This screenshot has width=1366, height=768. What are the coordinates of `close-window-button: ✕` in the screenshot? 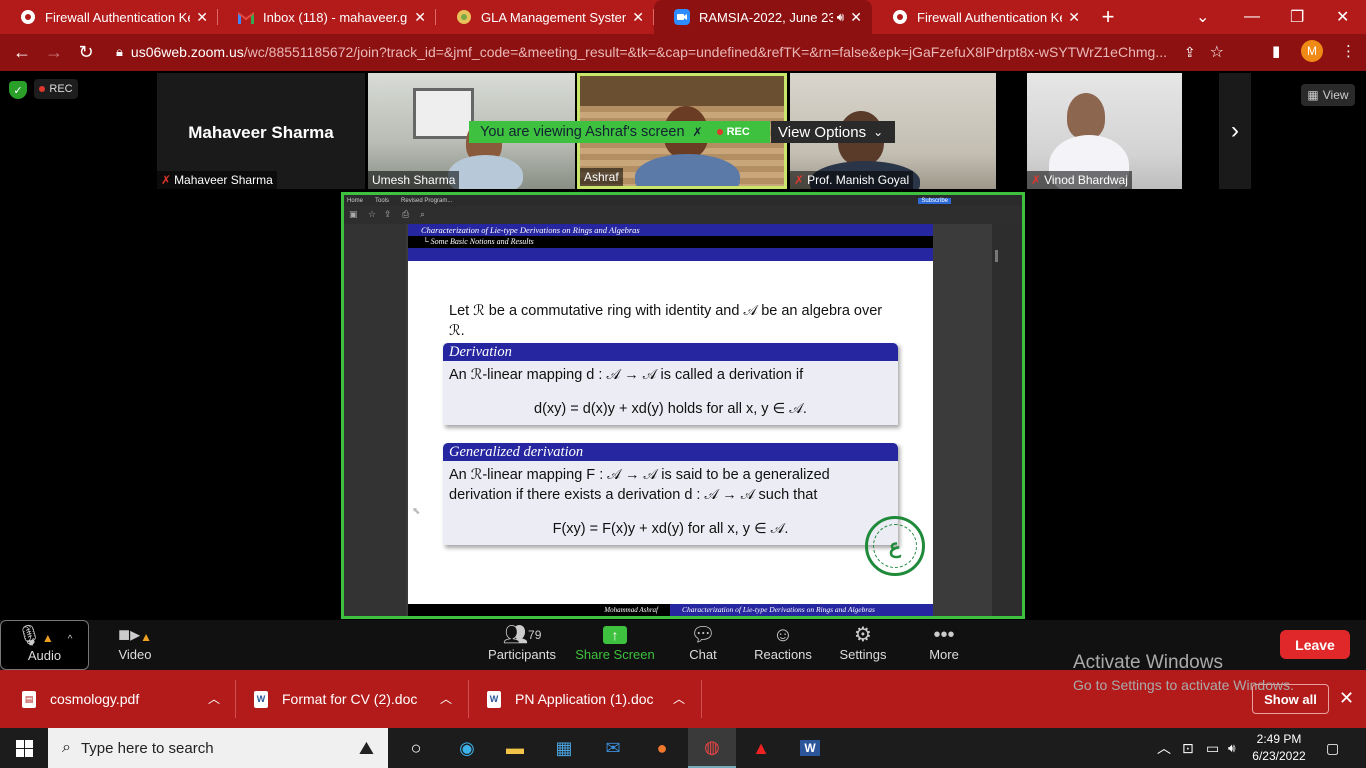 It's located at (1342, 17).